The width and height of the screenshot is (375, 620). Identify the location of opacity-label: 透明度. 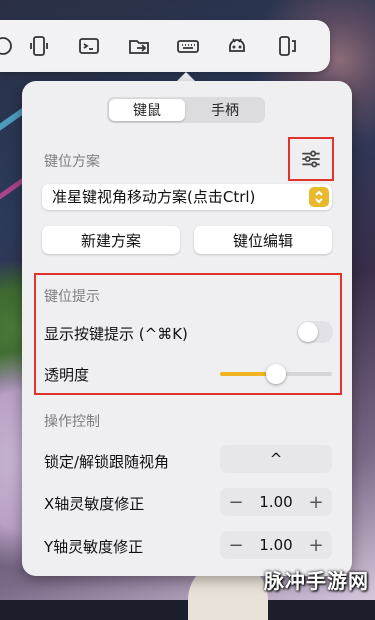
(67, 375).